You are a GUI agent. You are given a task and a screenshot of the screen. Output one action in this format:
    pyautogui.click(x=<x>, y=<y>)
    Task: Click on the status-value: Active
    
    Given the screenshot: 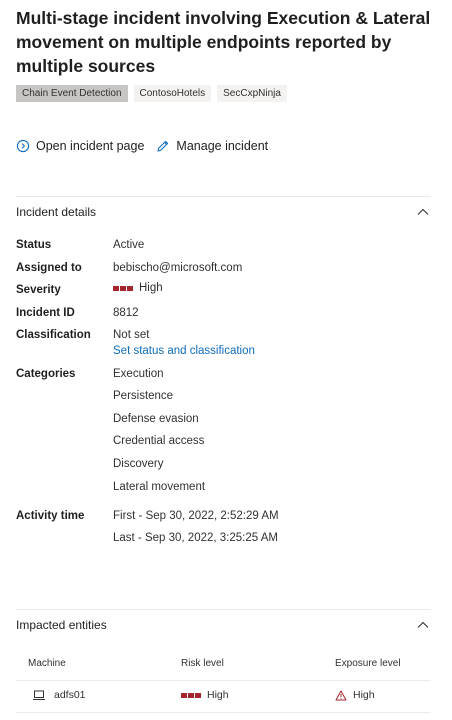 What is the action you would take?
    pyautogui.click(x=129, y=245)
    